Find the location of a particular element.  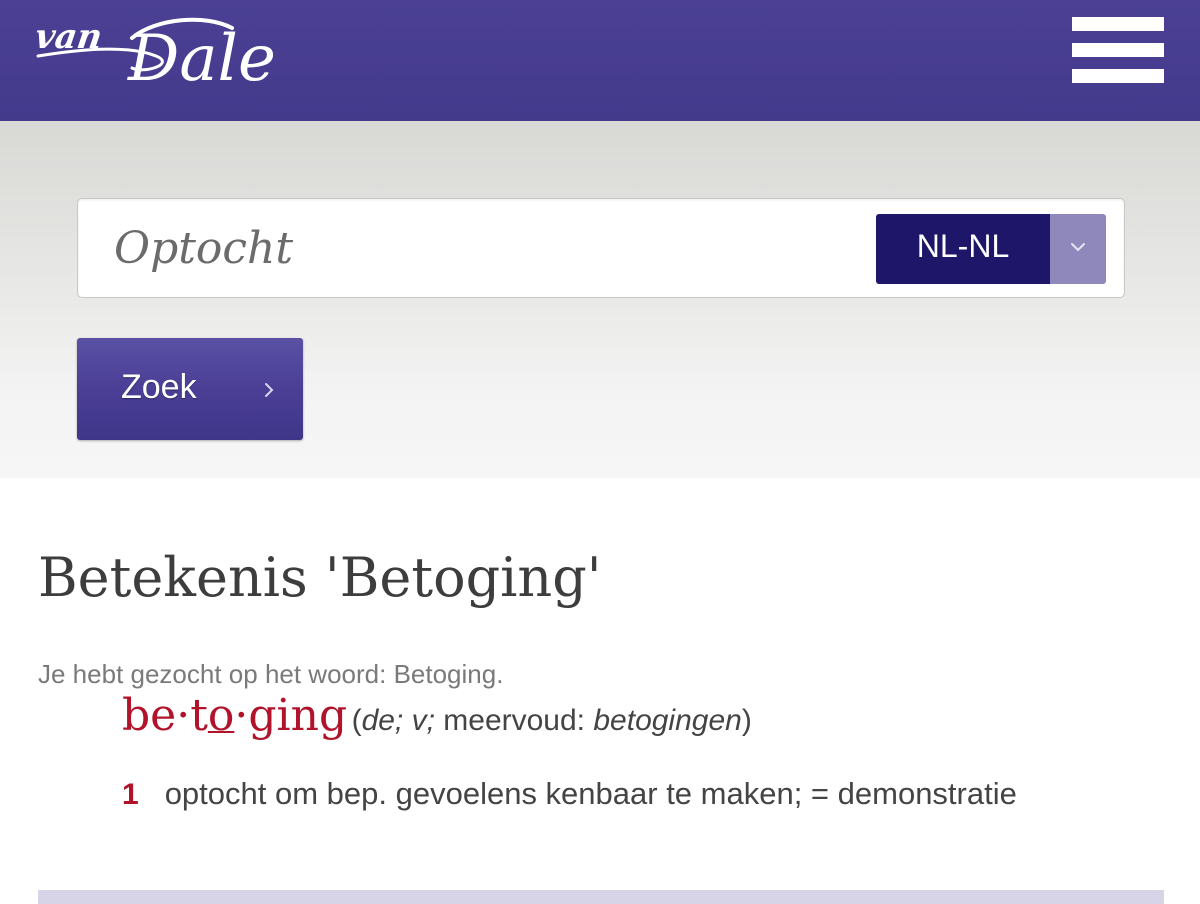

headword-stress-vowel: o is located at coordinates (221, 715).